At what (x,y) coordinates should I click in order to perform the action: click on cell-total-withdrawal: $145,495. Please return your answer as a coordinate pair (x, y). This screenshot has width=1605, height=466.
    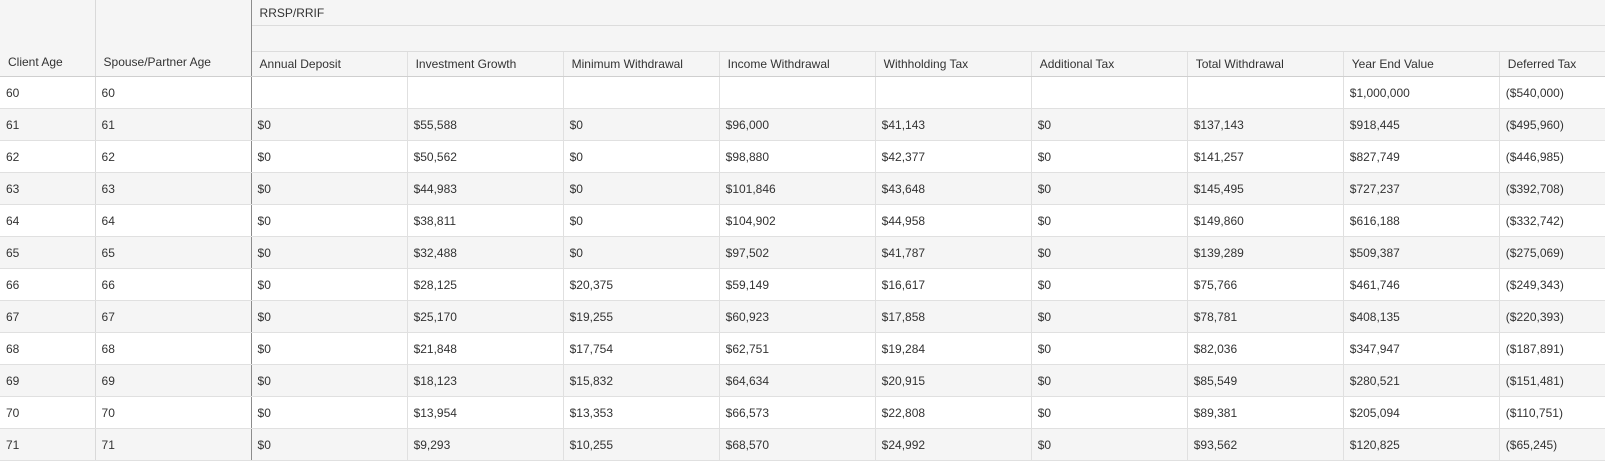
    Looking at the image, I should click on (1265, 188).